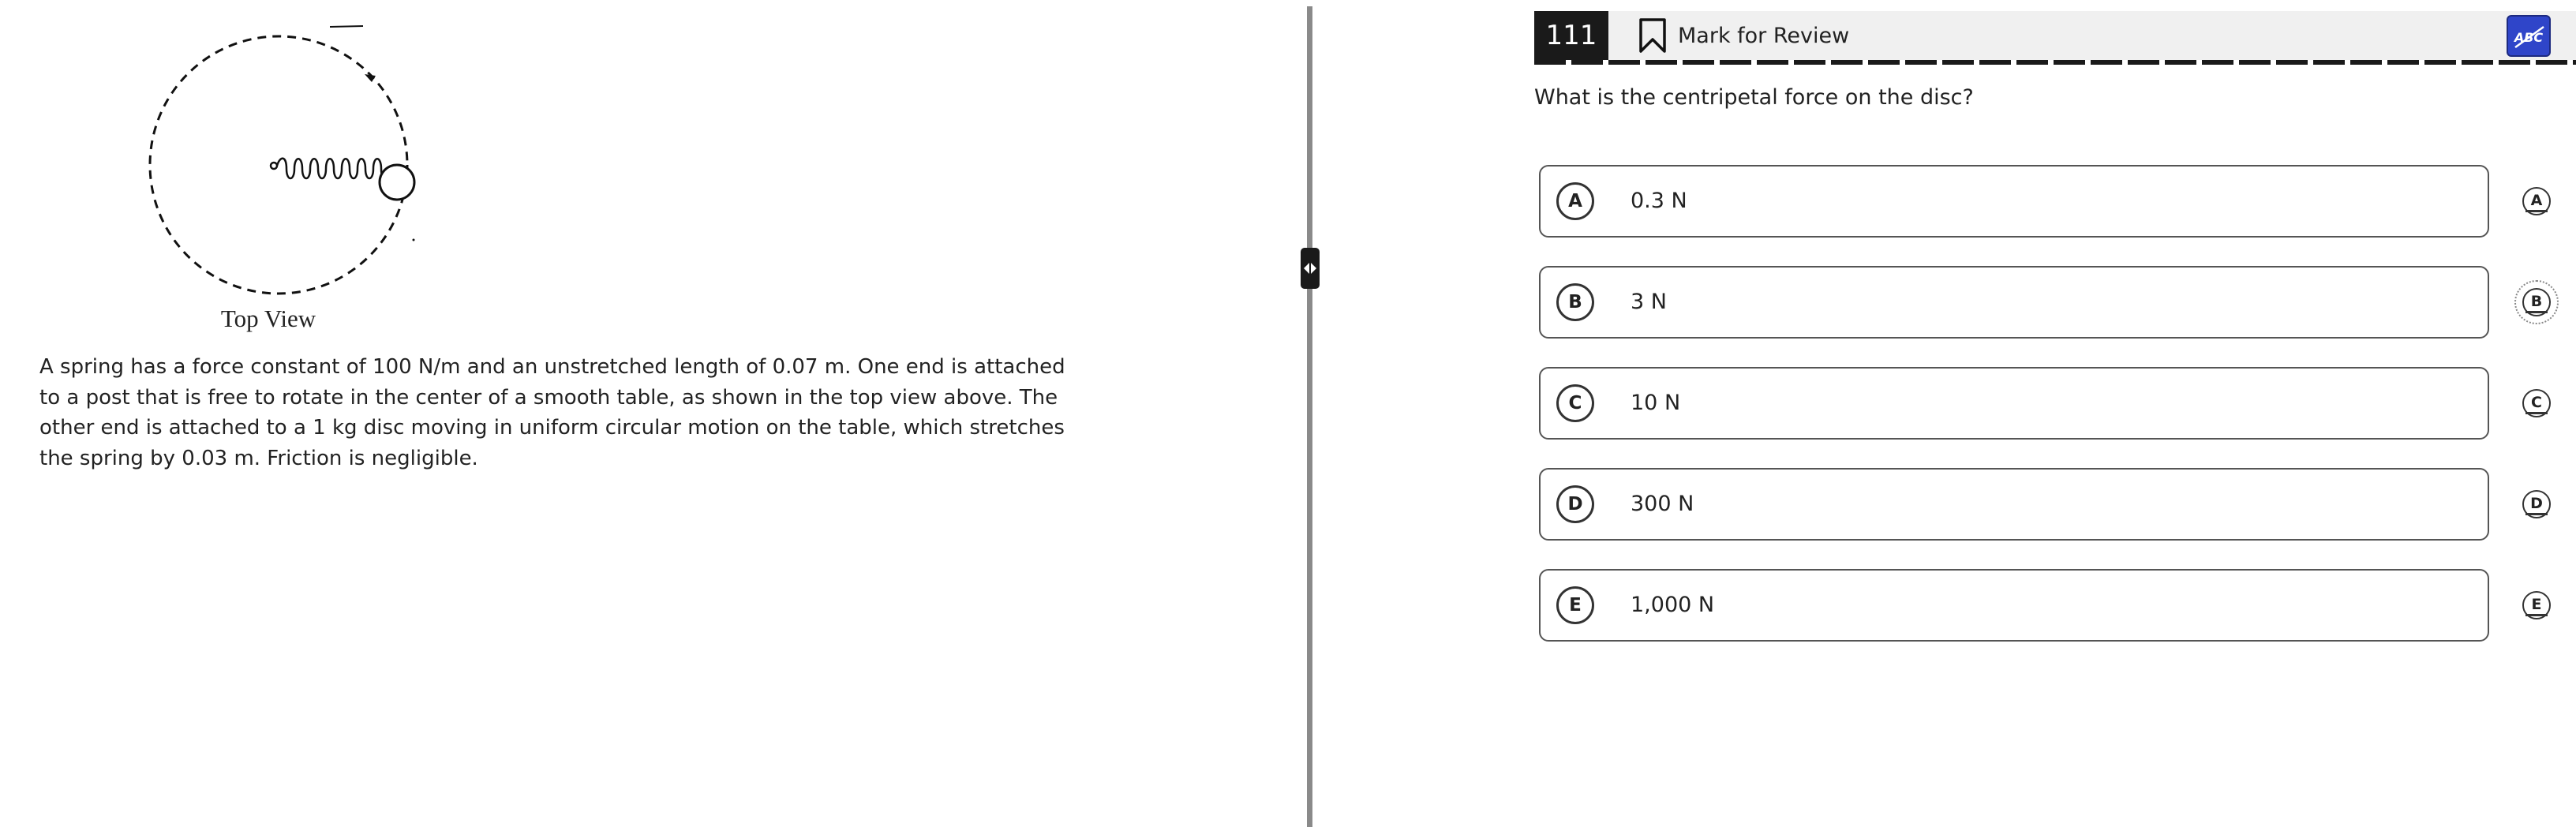  What do you see at coordinates (1764, 35) in the screenshot?
I see `mark-for-review-label: Mark for Review` at bounding box center [1764, 35].